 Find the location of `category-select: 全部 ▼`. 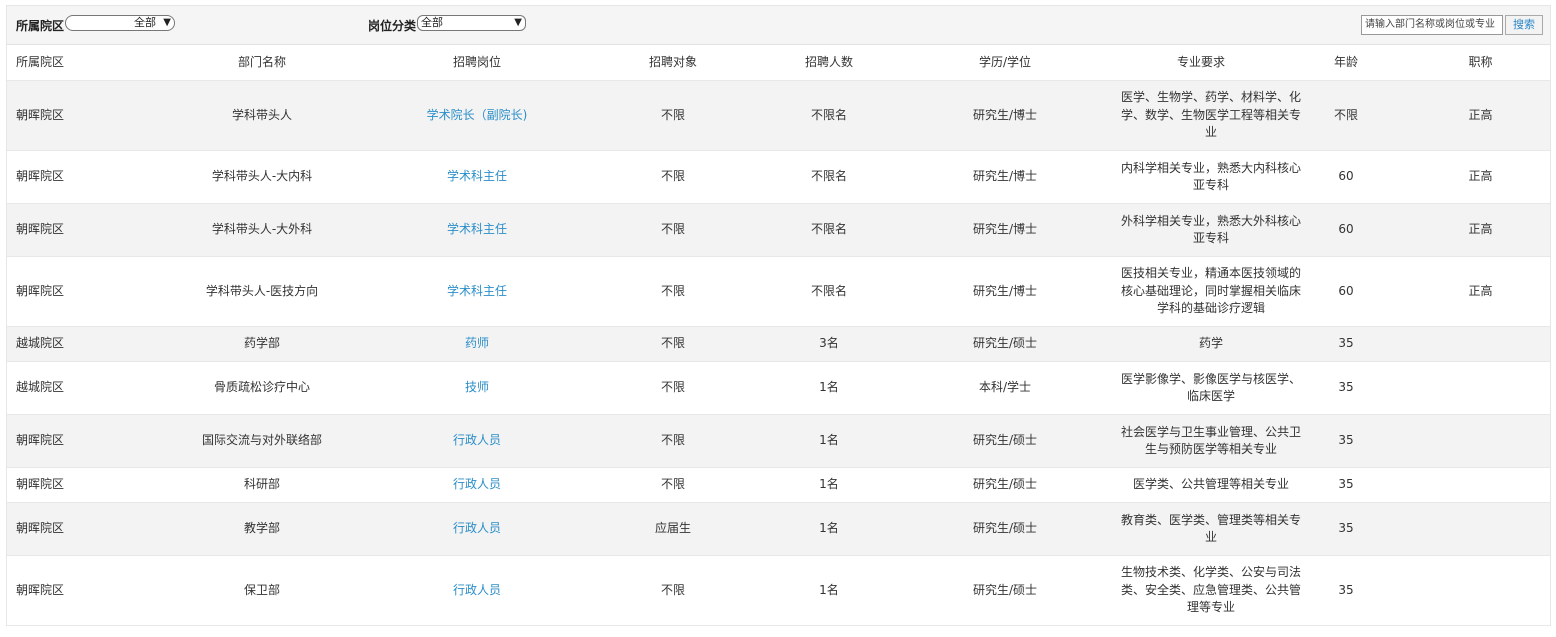

category-select: 全部 ▼ is located at coordinates (471, 23).